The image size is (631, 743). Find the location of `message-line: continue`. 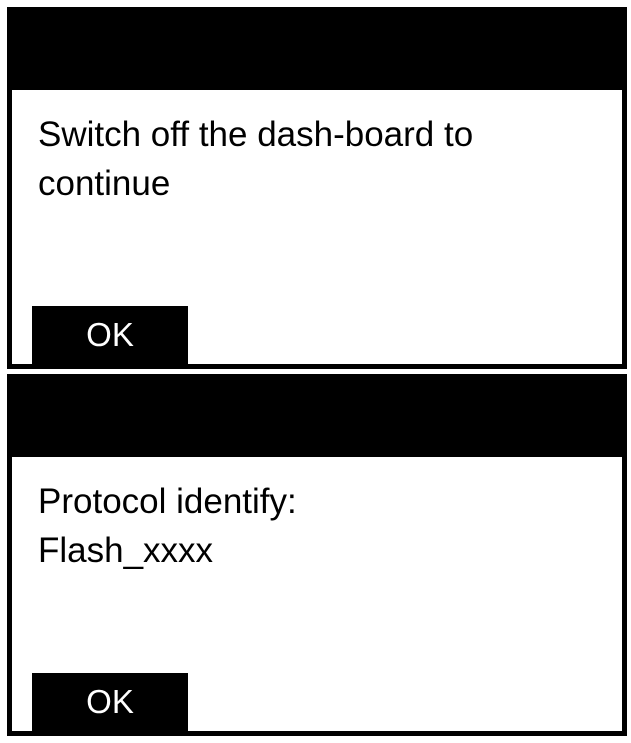

message-line: continue is located at coordinates (104, 183).